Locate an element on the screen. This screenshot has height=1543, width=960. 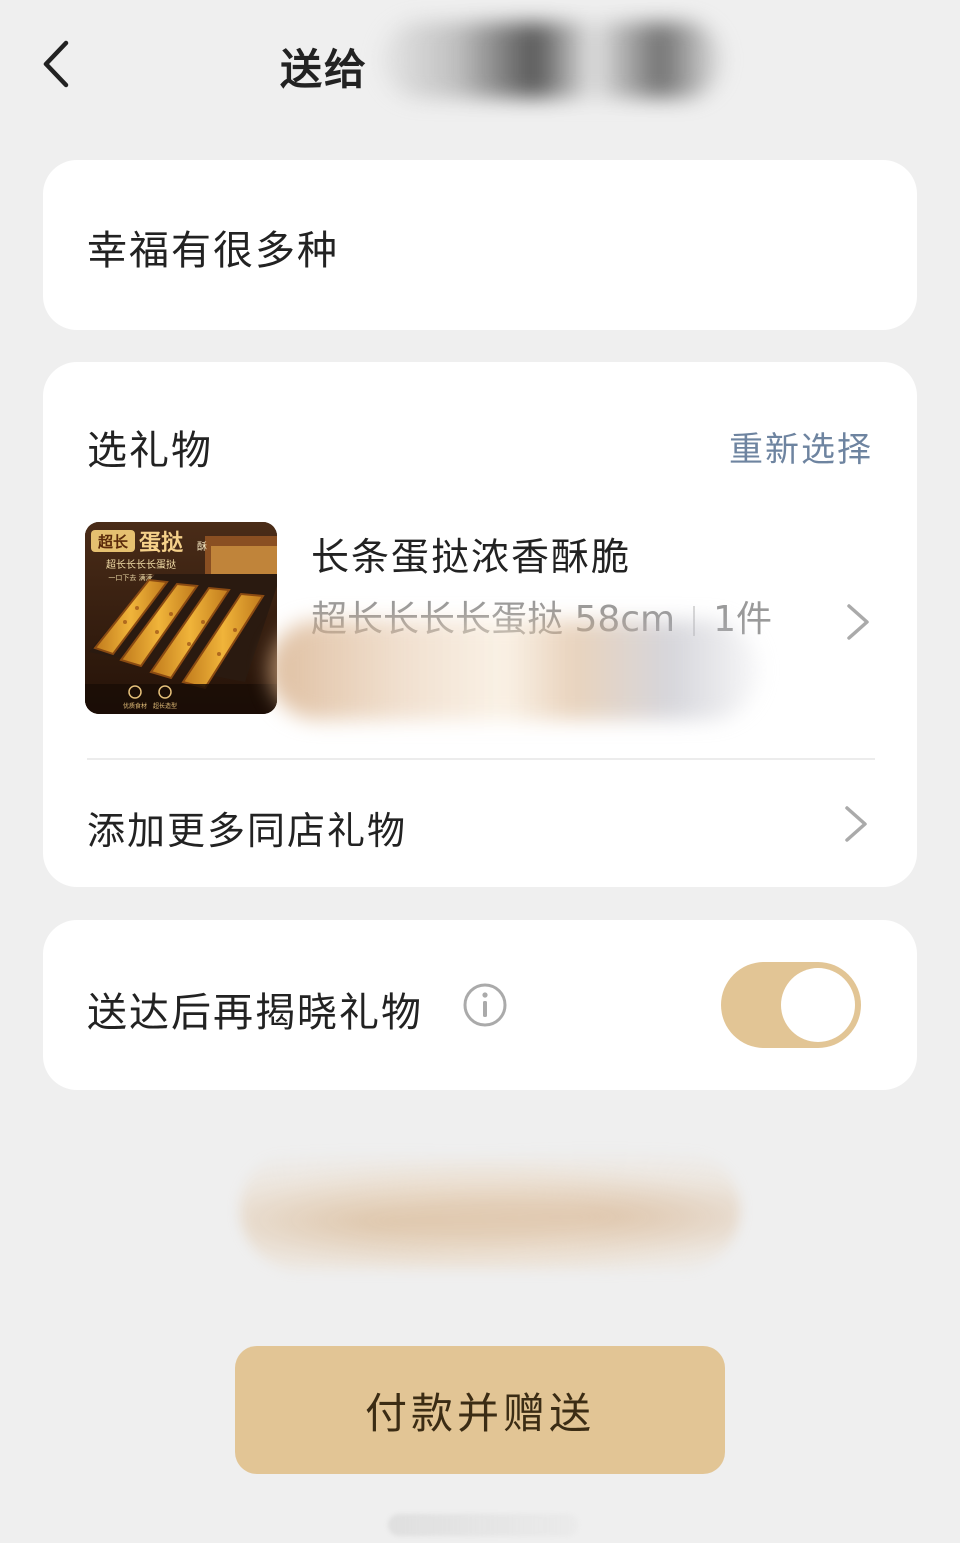
recipient-name-redacted is located at coordinates (552, 60).